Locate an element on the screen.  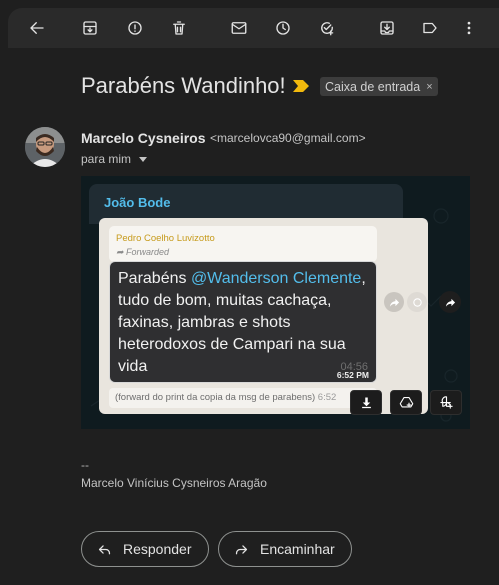
forward-icon is located at coordinates (241, 549).